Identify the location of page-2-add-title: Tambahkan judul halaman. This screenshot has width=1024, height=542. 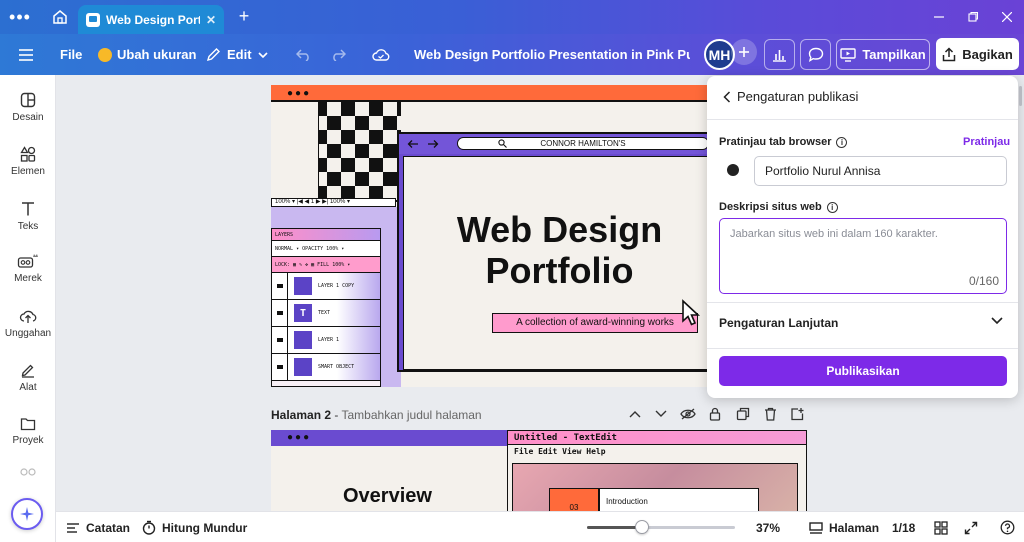
(412, 415).